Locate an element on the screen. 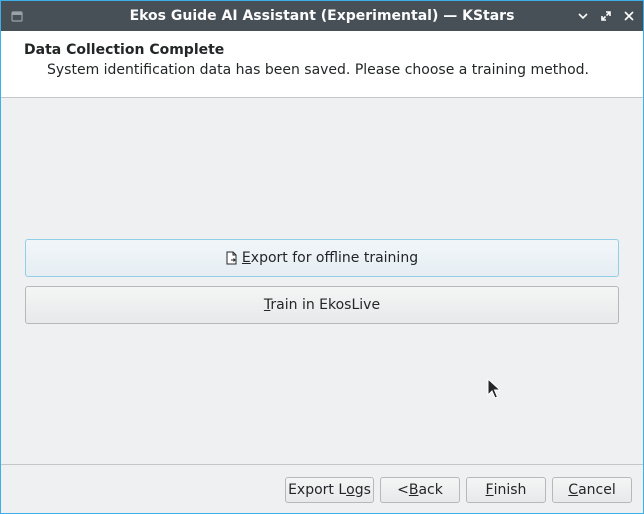 The height and width of the screenshot is (514, 644). finish-button: Finish is located at coordinates (506, 490).